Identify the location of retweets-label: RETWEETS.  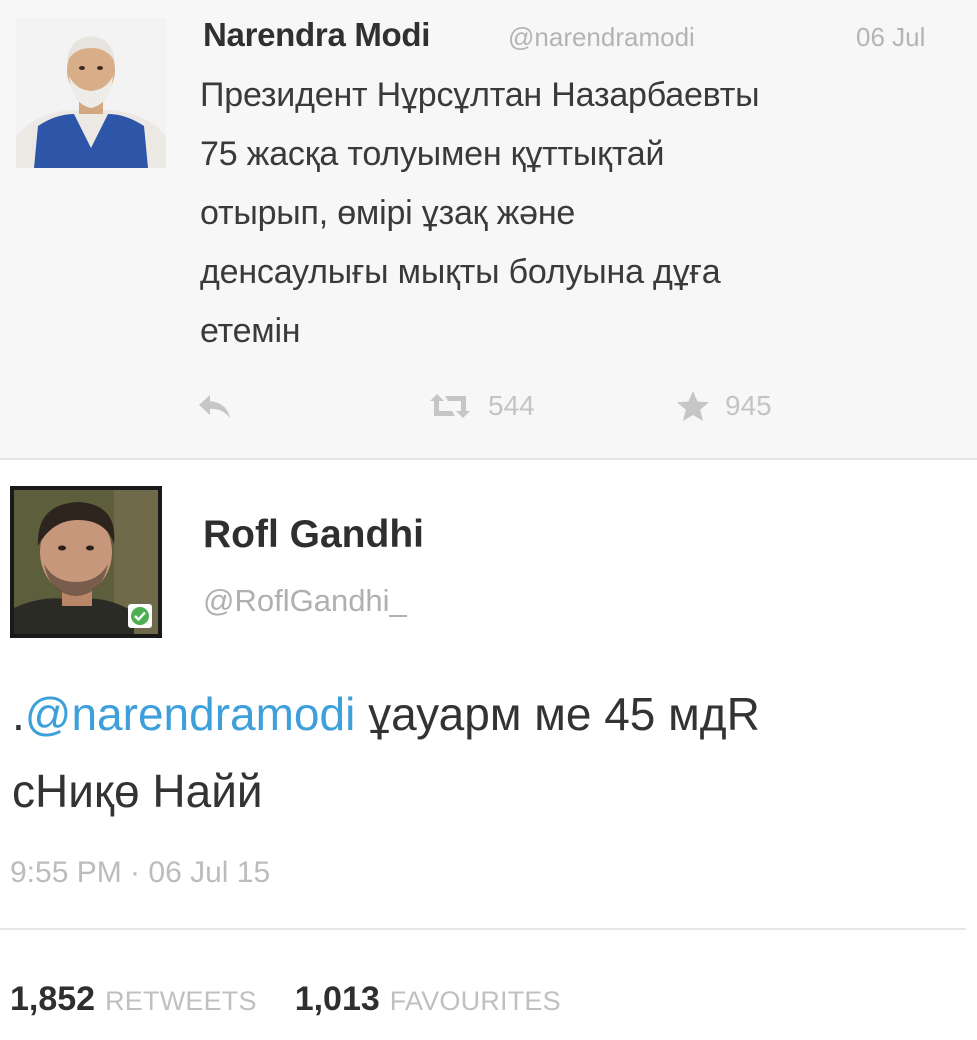
(181, 1001).